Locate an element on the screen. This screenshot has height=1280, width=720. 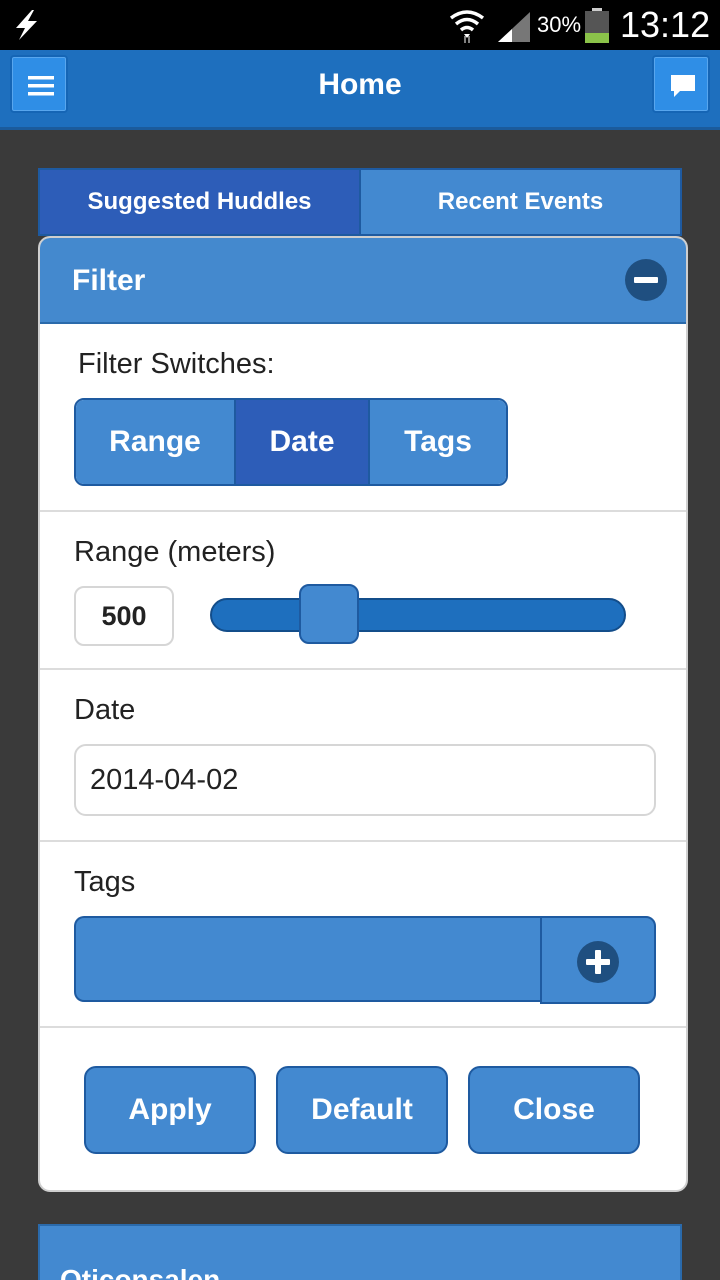
filter-header: Filter is located at coordinates (363, 281).